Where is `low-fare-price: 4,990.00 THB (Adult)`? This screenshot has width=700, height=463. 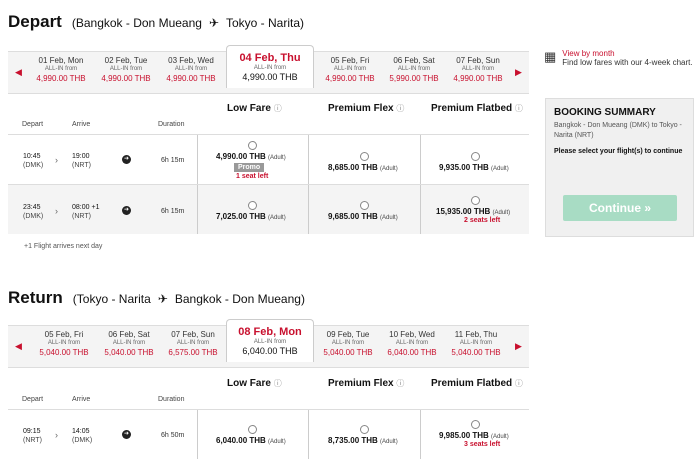
low-fare-price: 4,990.00 THB (Adult) is located at coordinates (251, 156).